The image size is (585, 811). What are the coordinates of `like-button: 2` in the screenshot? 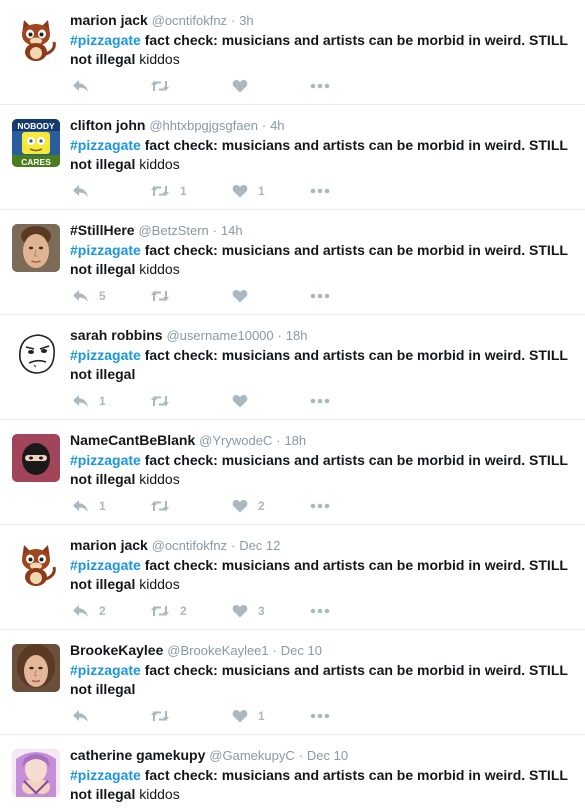 It's located at (248, 506).